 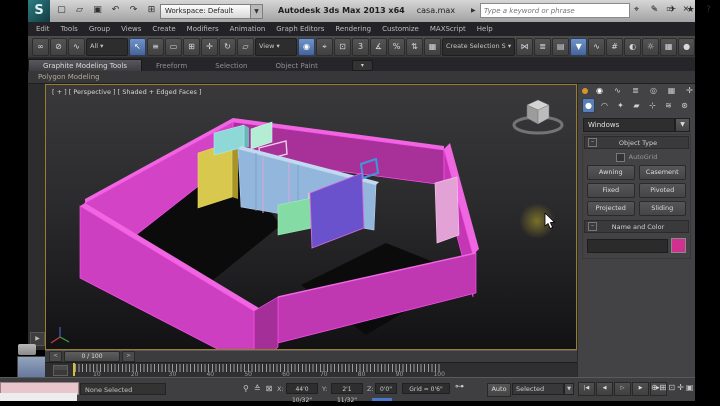 I want to click on menu-item: Rendering, so click(x=353, y=29).